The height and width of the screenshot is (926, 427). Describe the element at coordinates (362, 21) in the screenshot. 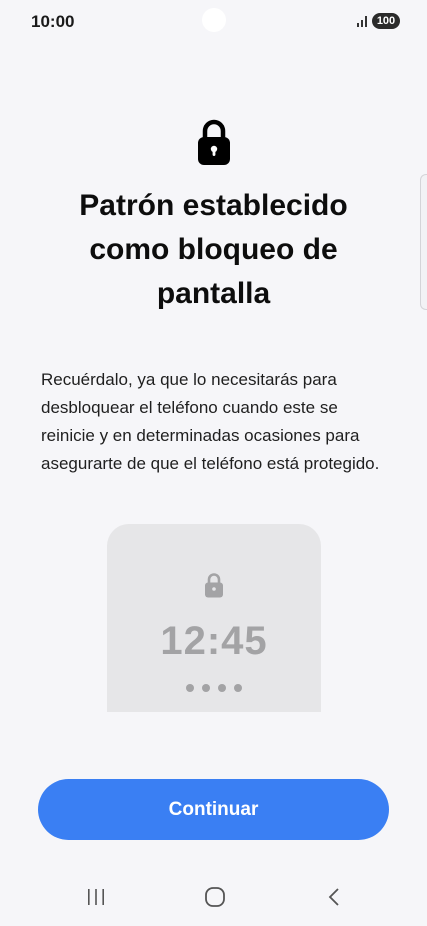

I see `signal-bars-icon` at that location.